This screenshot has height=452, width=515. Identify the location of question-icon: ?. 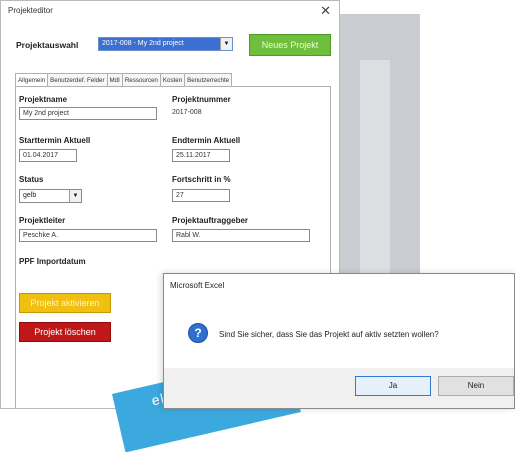
(198, 333).